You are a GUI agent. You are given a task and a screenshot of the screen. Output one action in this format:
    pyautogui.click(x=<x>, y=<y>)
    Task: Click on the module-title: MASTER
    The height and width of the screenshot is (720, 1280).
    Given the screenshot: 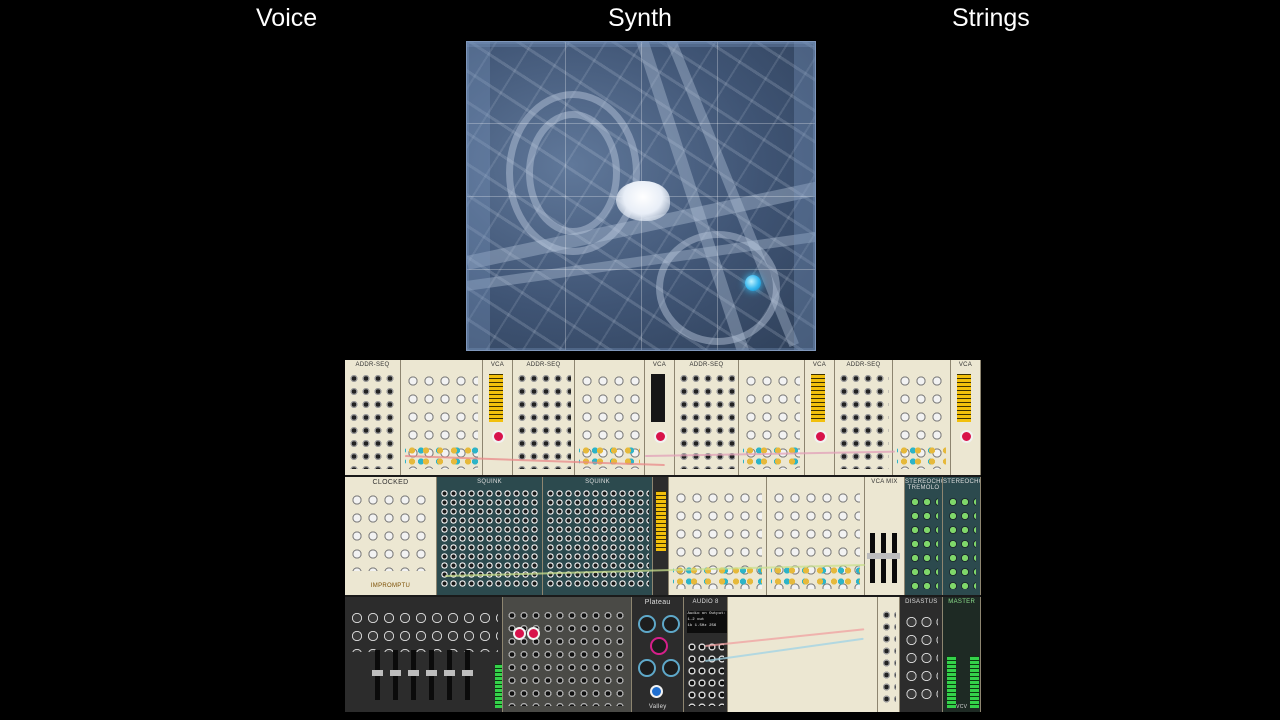 What is the action you would take?
    pyautogui.click(x=962, y=602)
    